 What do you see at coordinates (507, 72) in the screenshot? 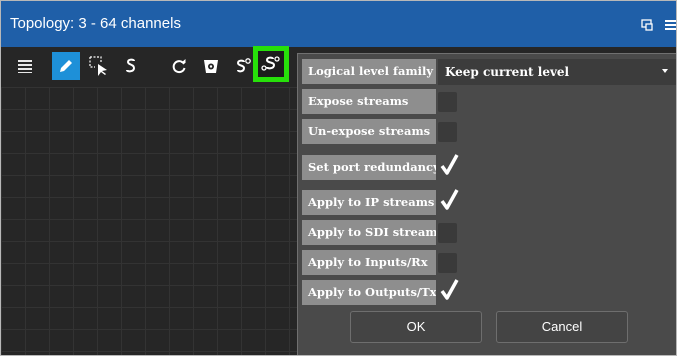
I see `logical-level-family-value: Keep current level` at bounding box center [507, 72].